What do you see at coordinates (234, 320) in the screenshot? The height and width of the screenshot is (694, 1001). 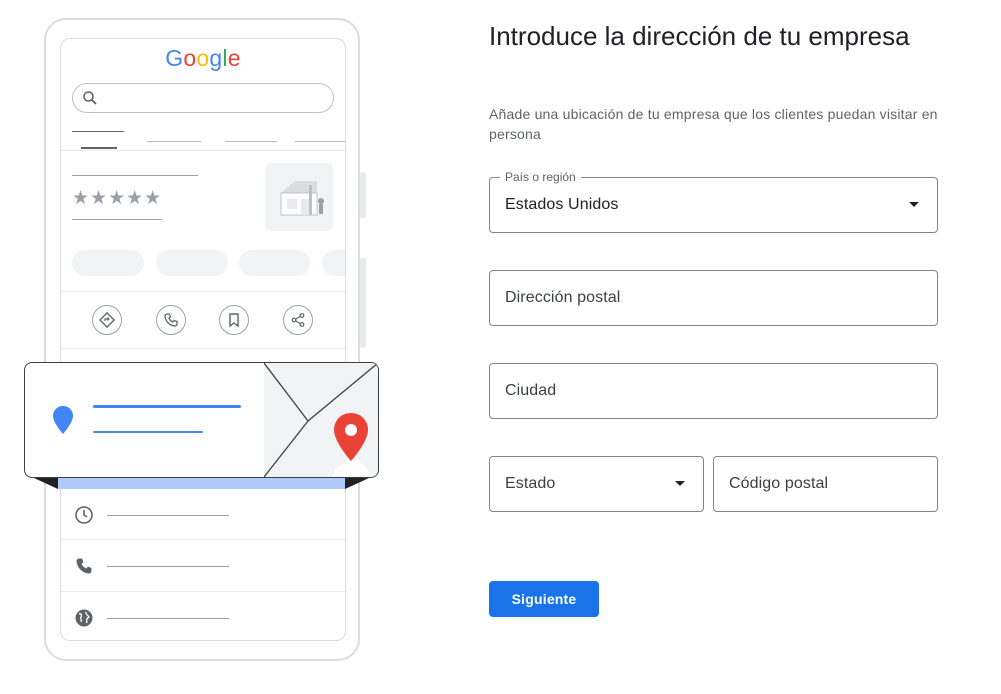 I see `bookmark-icon` at bounding box center [234, 320].